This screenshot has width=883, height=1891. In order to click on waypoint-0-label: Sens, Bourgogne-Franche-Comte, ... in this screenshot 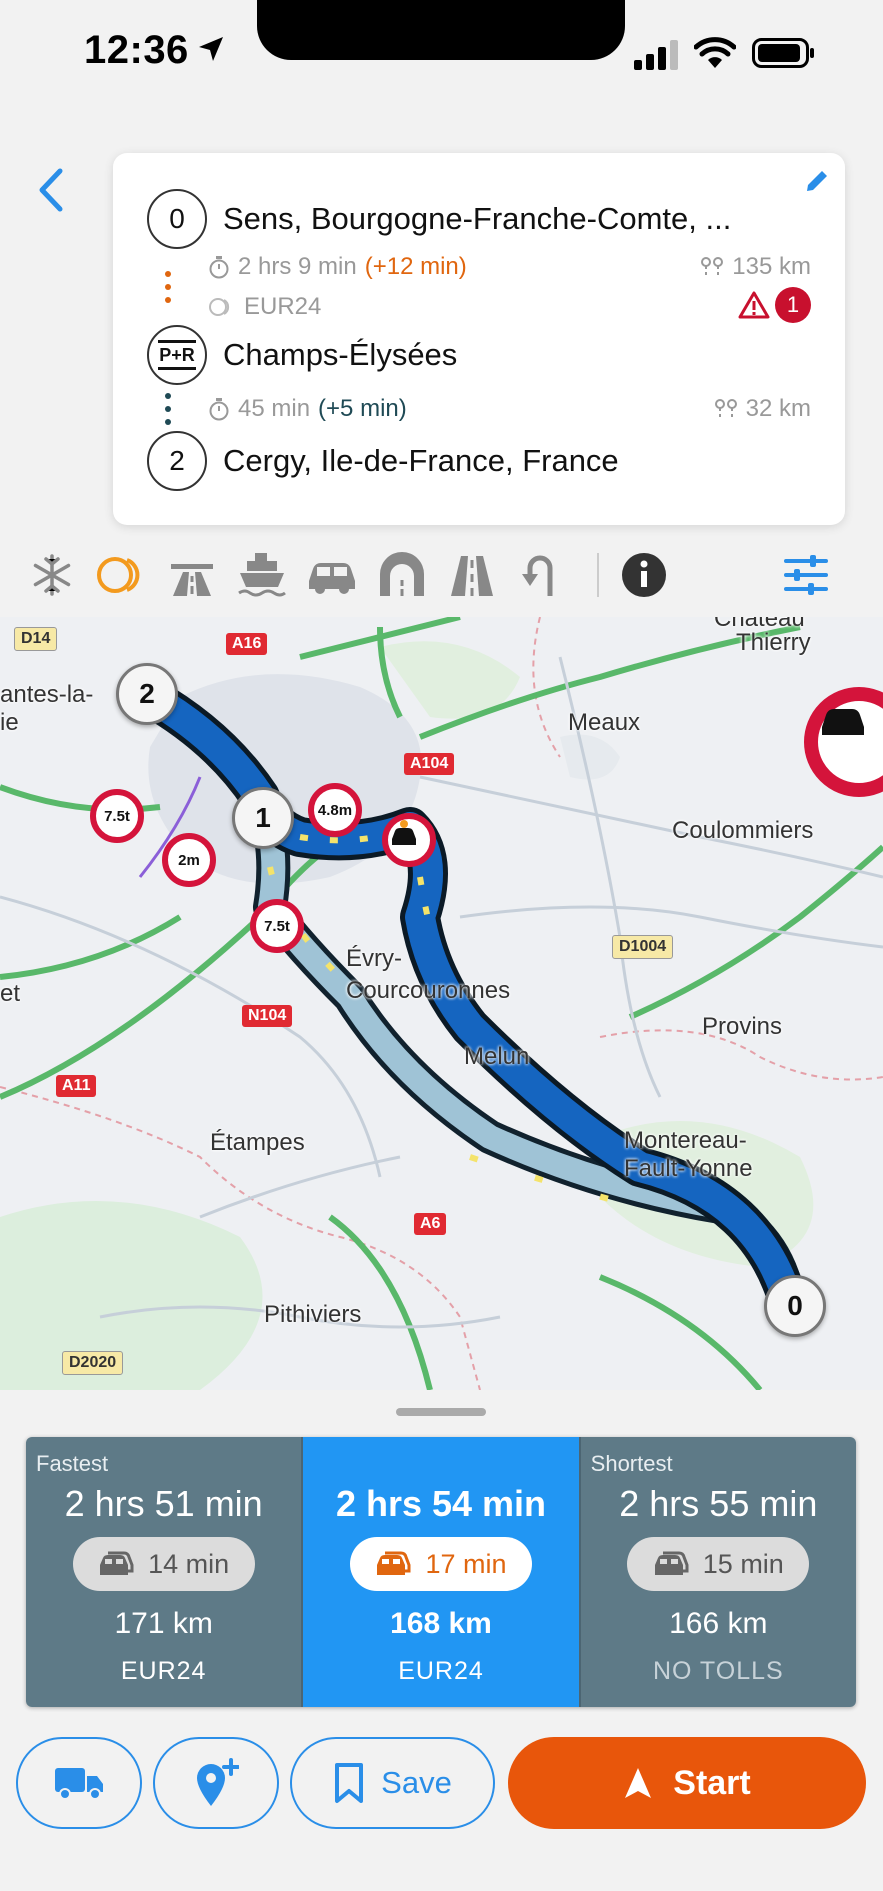, I will do `click(513, 219)`.